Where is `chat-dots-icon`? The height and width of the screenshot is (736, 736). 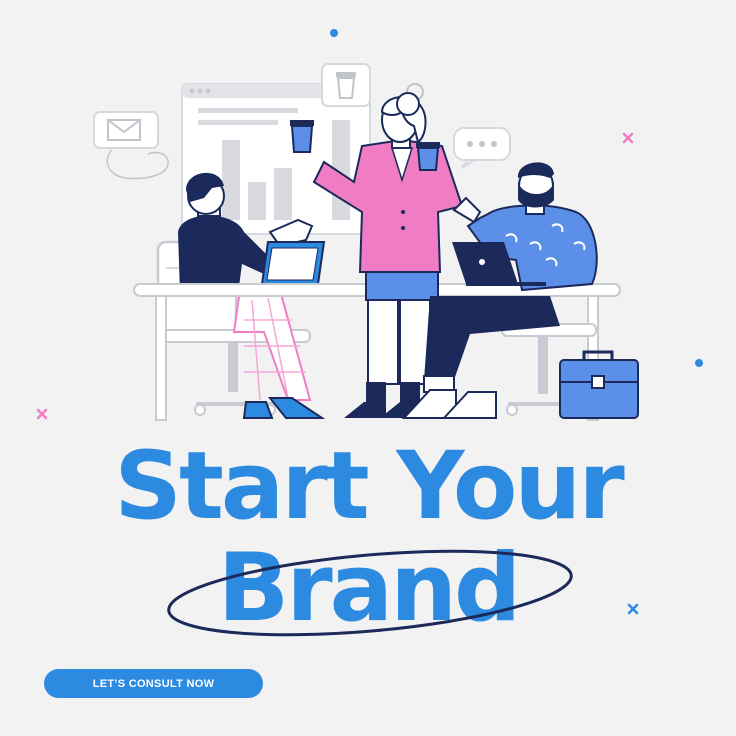
chat-dots-icon is located at coordinates (482, 148).